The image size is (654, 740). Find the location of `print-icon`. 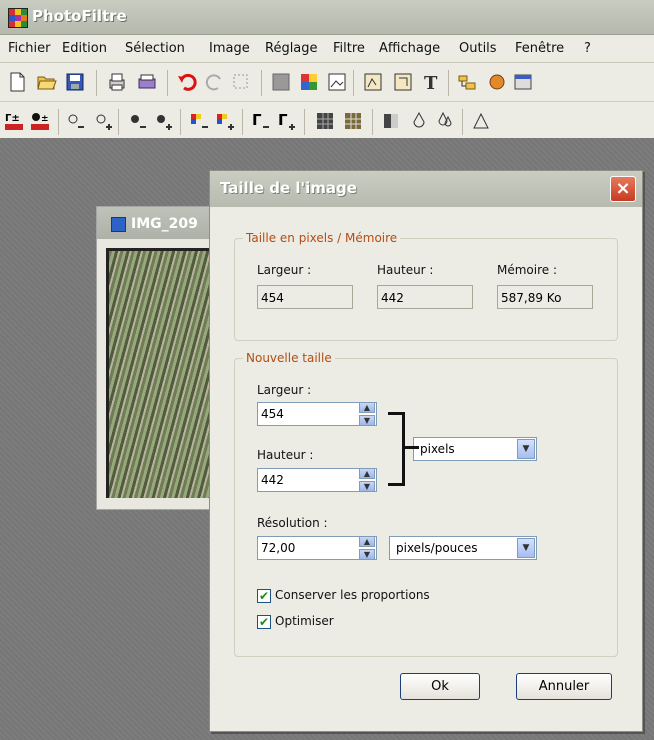

print-icon is located at coordinates (117, 82).